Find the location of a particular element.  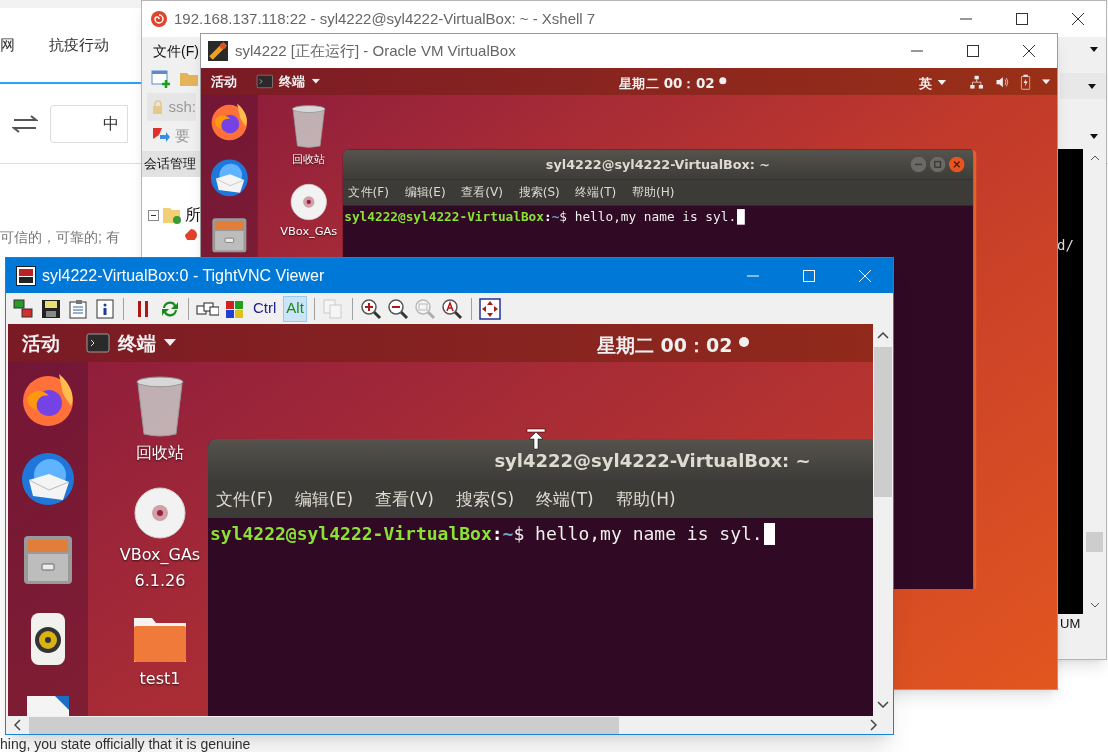

fullscreen-icon is located at coordinates (490, 308).